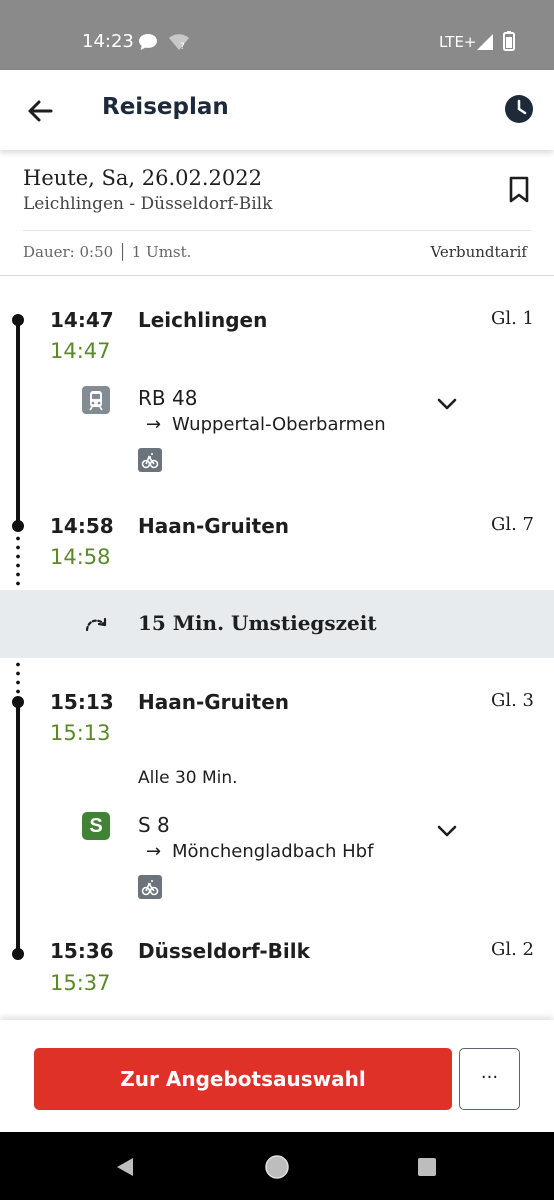  I want to click on journey-route: Leichlingen - Düsseldorf-Bilk, so click(148, 204).